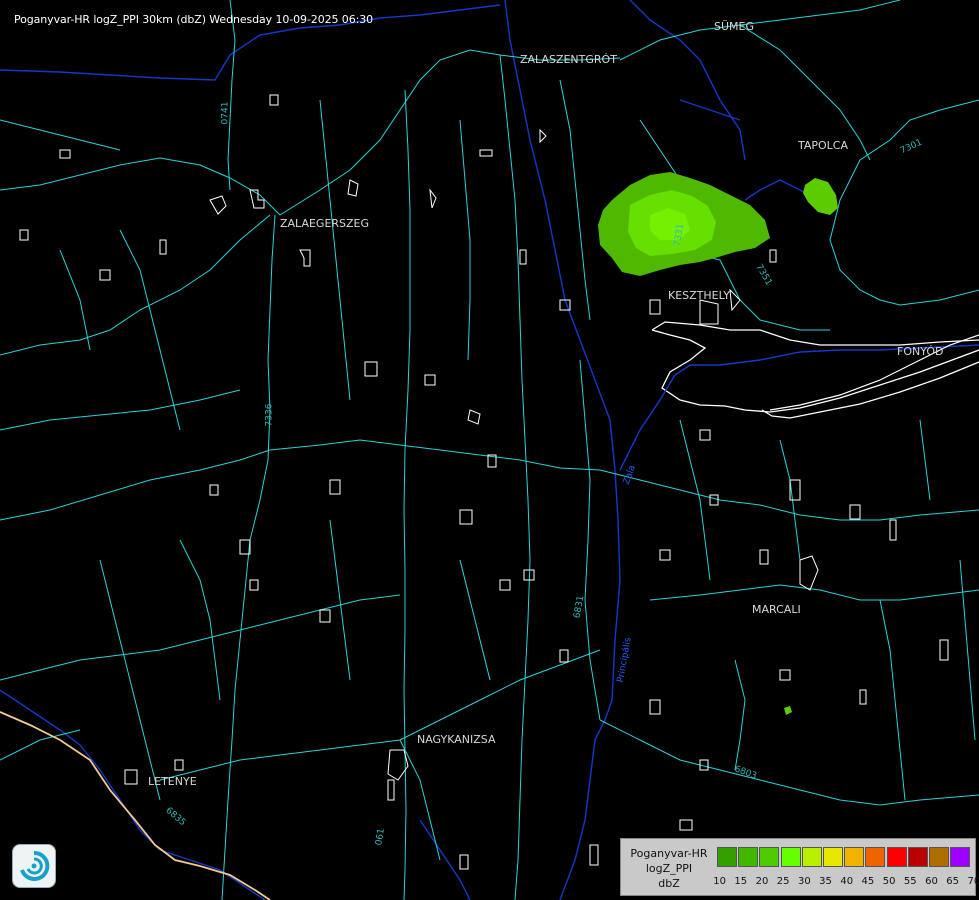 This screenshot has width=979, height=900. I want to click on city-label-tapolca: TAPOLCA, so click(823, 145).